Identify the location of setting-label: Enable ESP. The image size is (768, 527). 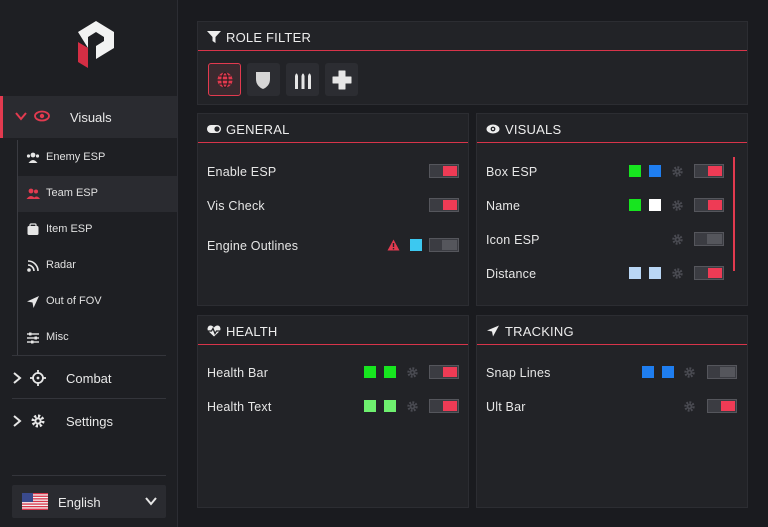
(242, 172).